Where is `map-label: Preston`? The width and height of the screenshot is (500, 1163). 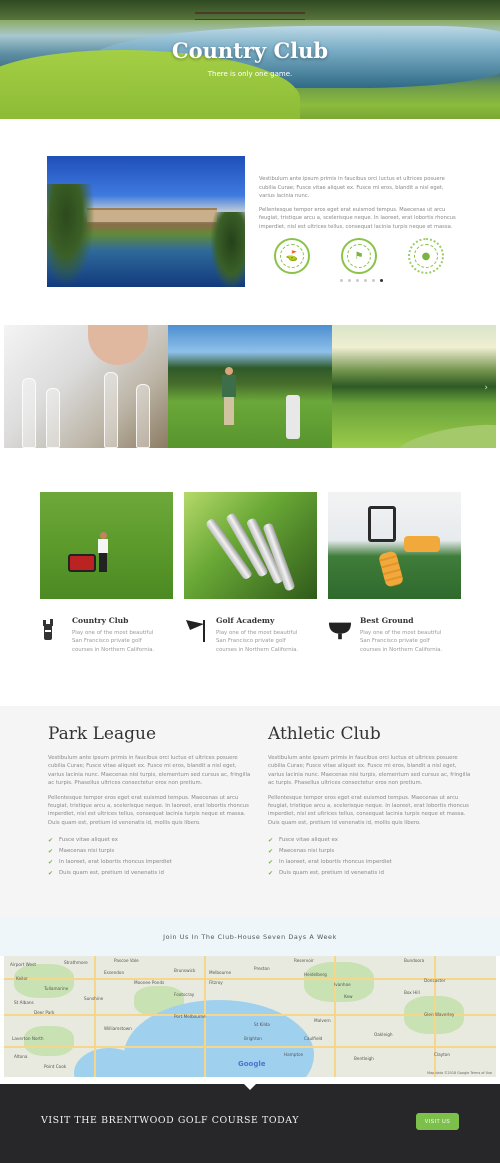 map-label: Preston is located at coordinates (262, 968).